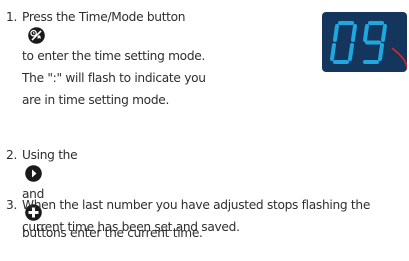  What do you see at coordinates (12, 205) in the screenshot?
I see `step-number: 3.` at bounding box center [12, 205].